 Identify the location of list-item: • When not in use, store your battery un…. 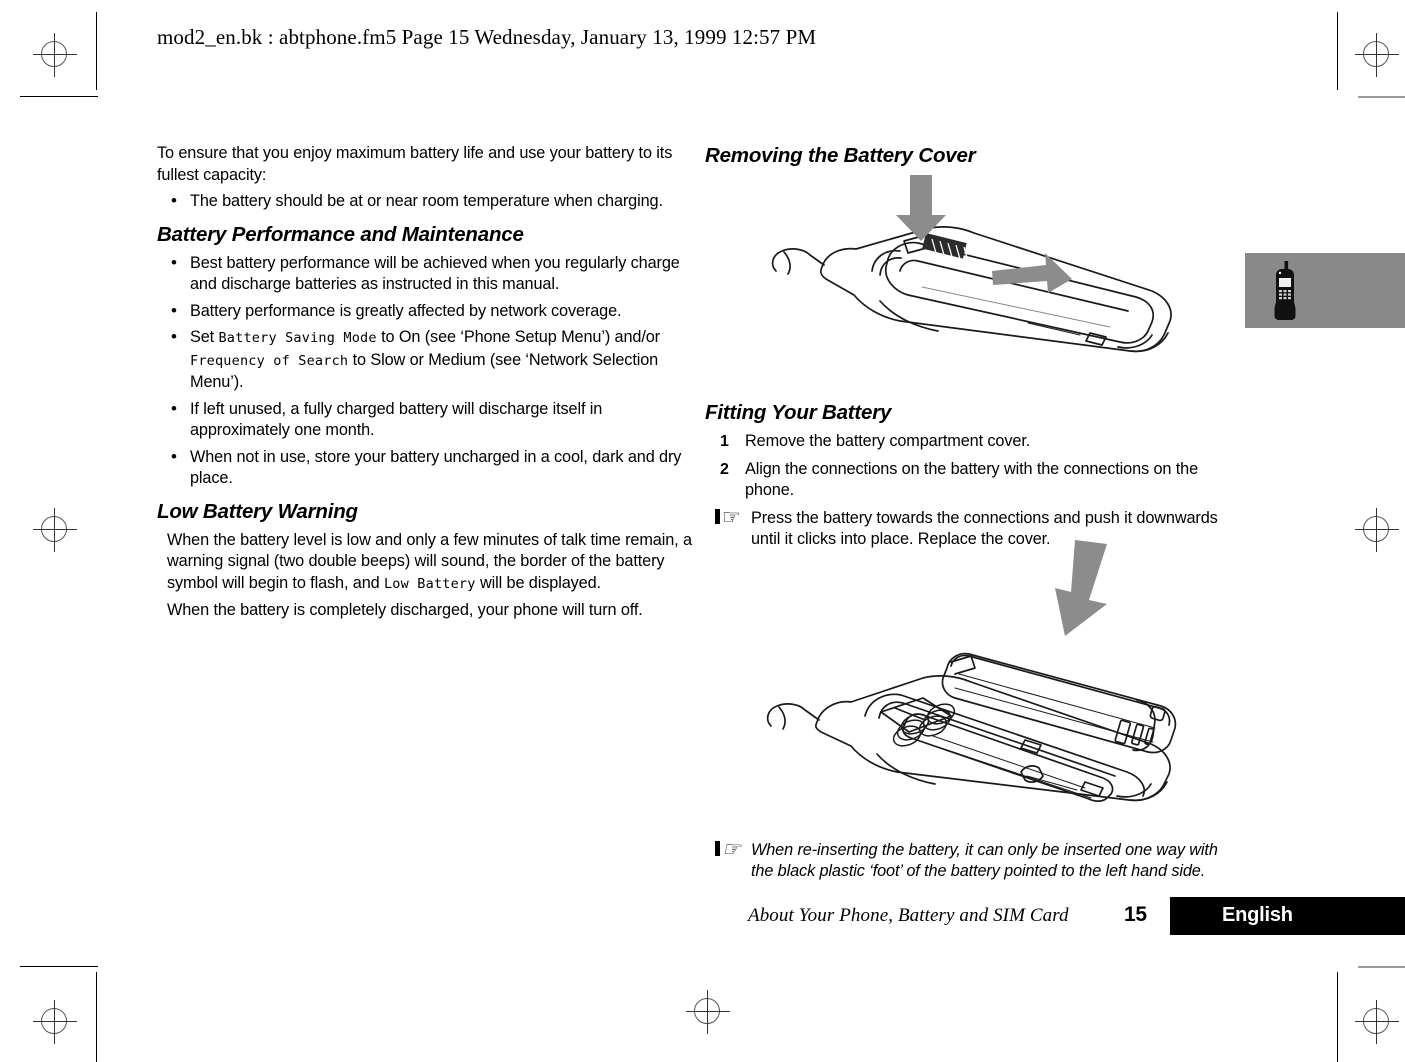
(424, 468).